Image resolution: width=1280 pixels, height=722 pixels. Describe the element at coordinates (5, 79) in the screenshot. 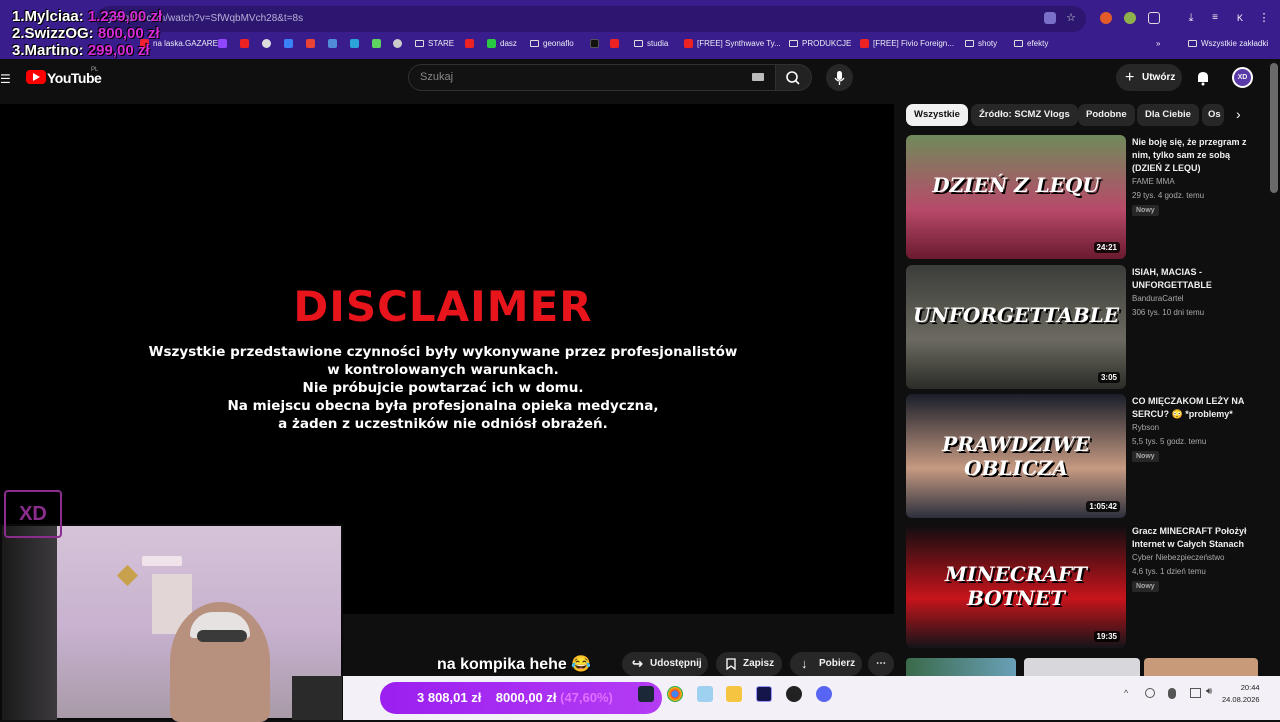

I see `hamburger-menu-icon: ☰` at that location.